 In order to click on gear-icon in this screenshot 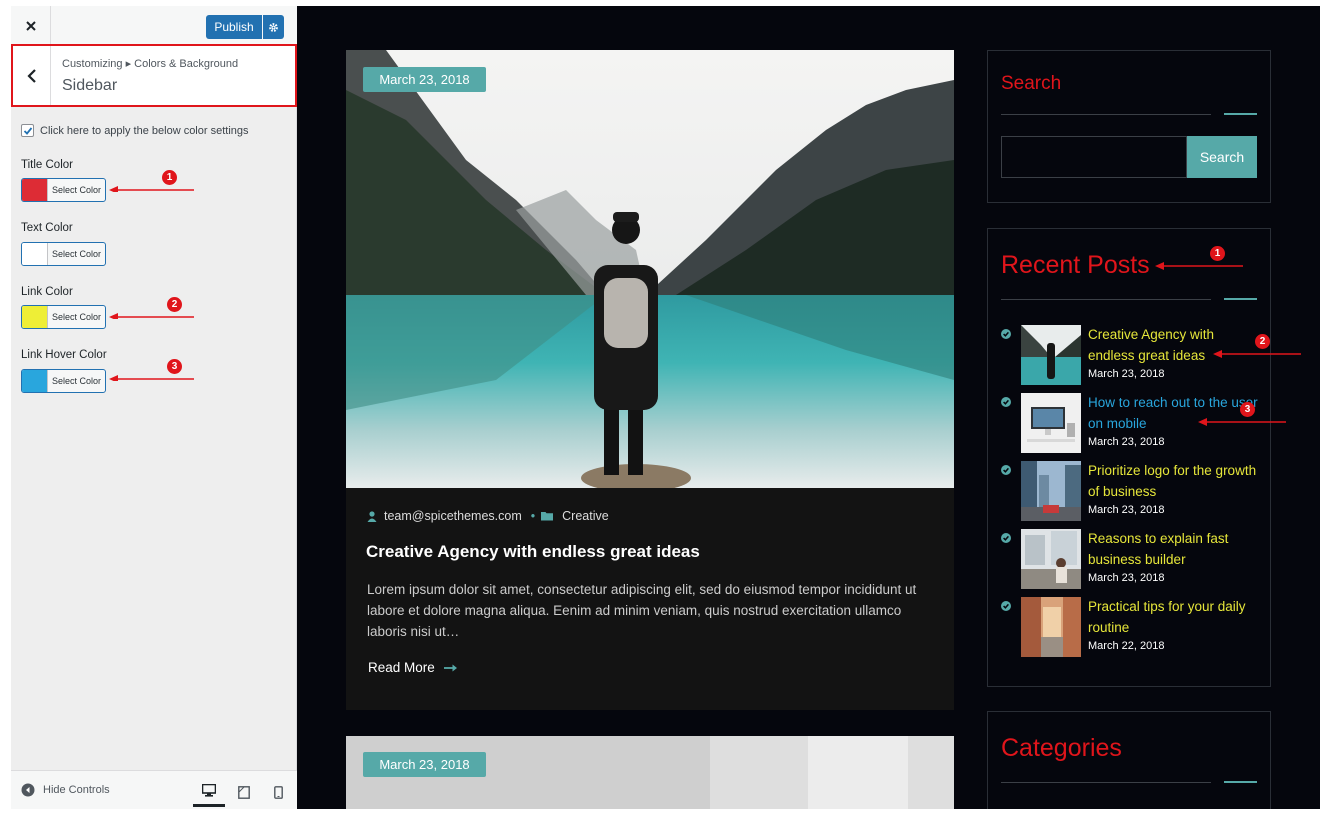, I will do `click(273, 27)`.